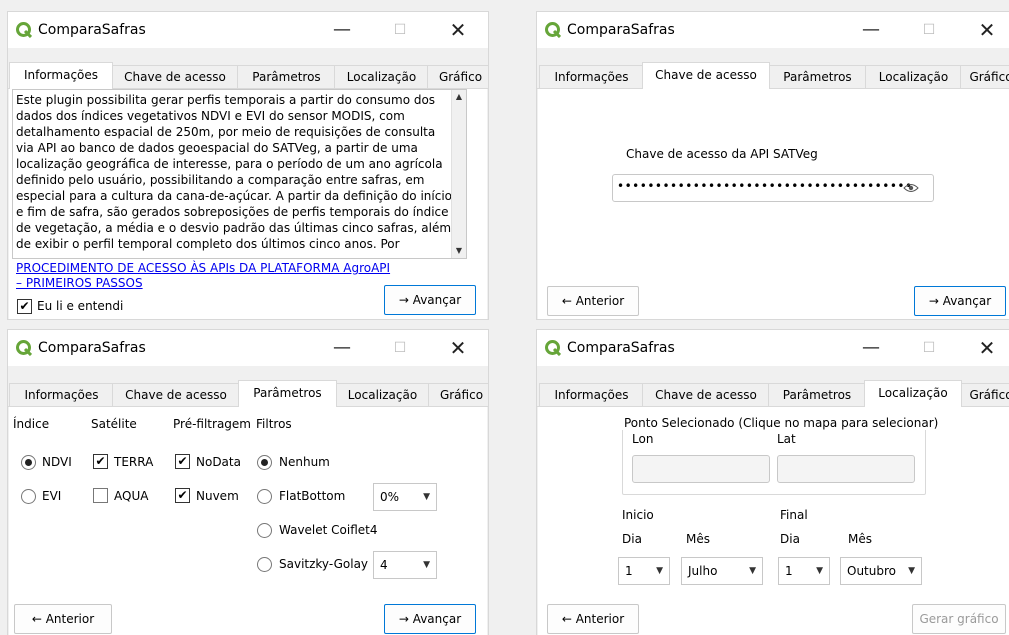 The height and width of the screenshot is (635, 1009). Describe the element at coordinates (328, 530) in the screenshot. I see `radio-wavelet-label: Wavelet Coiflet4` at that location.